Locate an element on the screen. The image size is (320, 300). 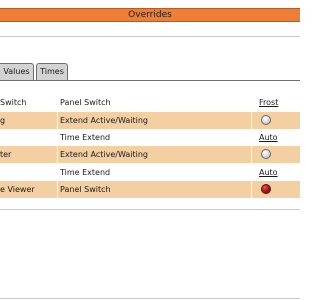
tab-strip: Values Times is located at coordinates (150, 71).